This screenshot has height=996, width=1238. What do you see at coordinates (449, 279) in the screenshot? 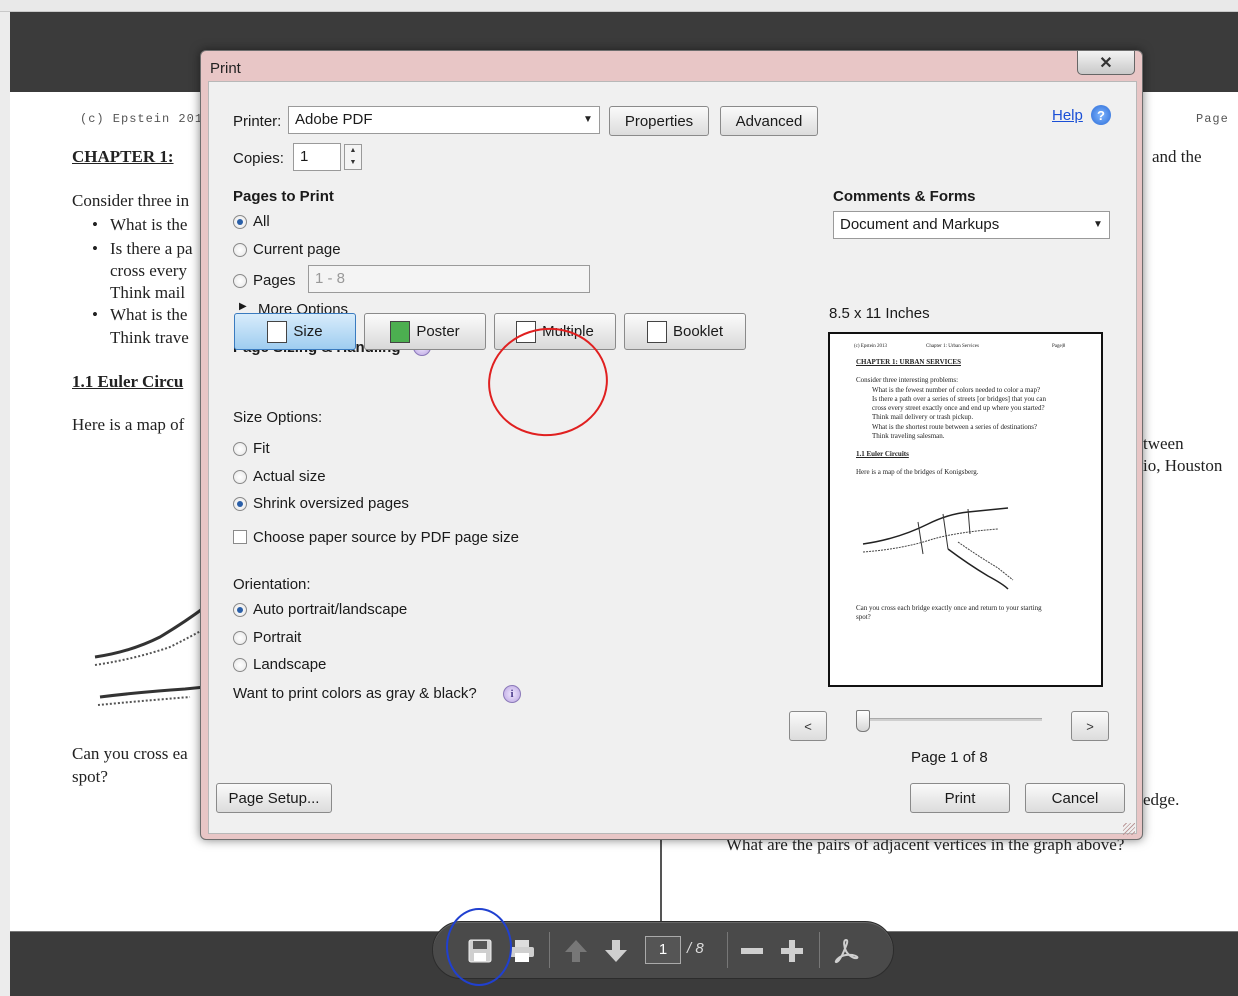
I see `pages-range-input: 1 - 8` at bounding box center [449, 279].